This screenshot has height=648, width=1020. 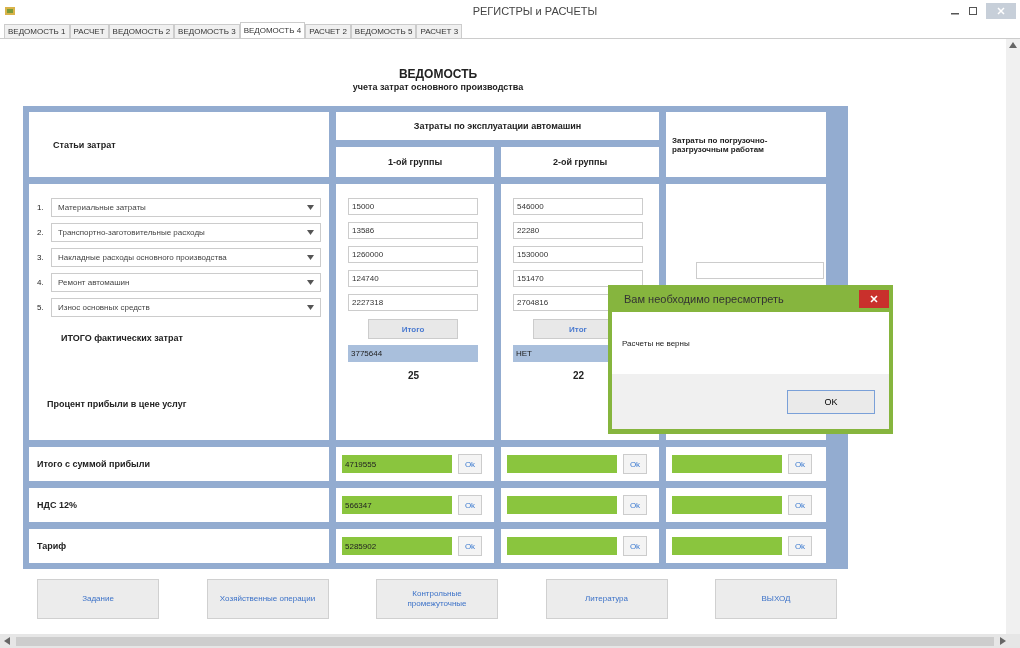 What do you see at coordinates (7, 641) in the screenshot?
I see `scroll-left-icon` at bounding box center [7, 641].